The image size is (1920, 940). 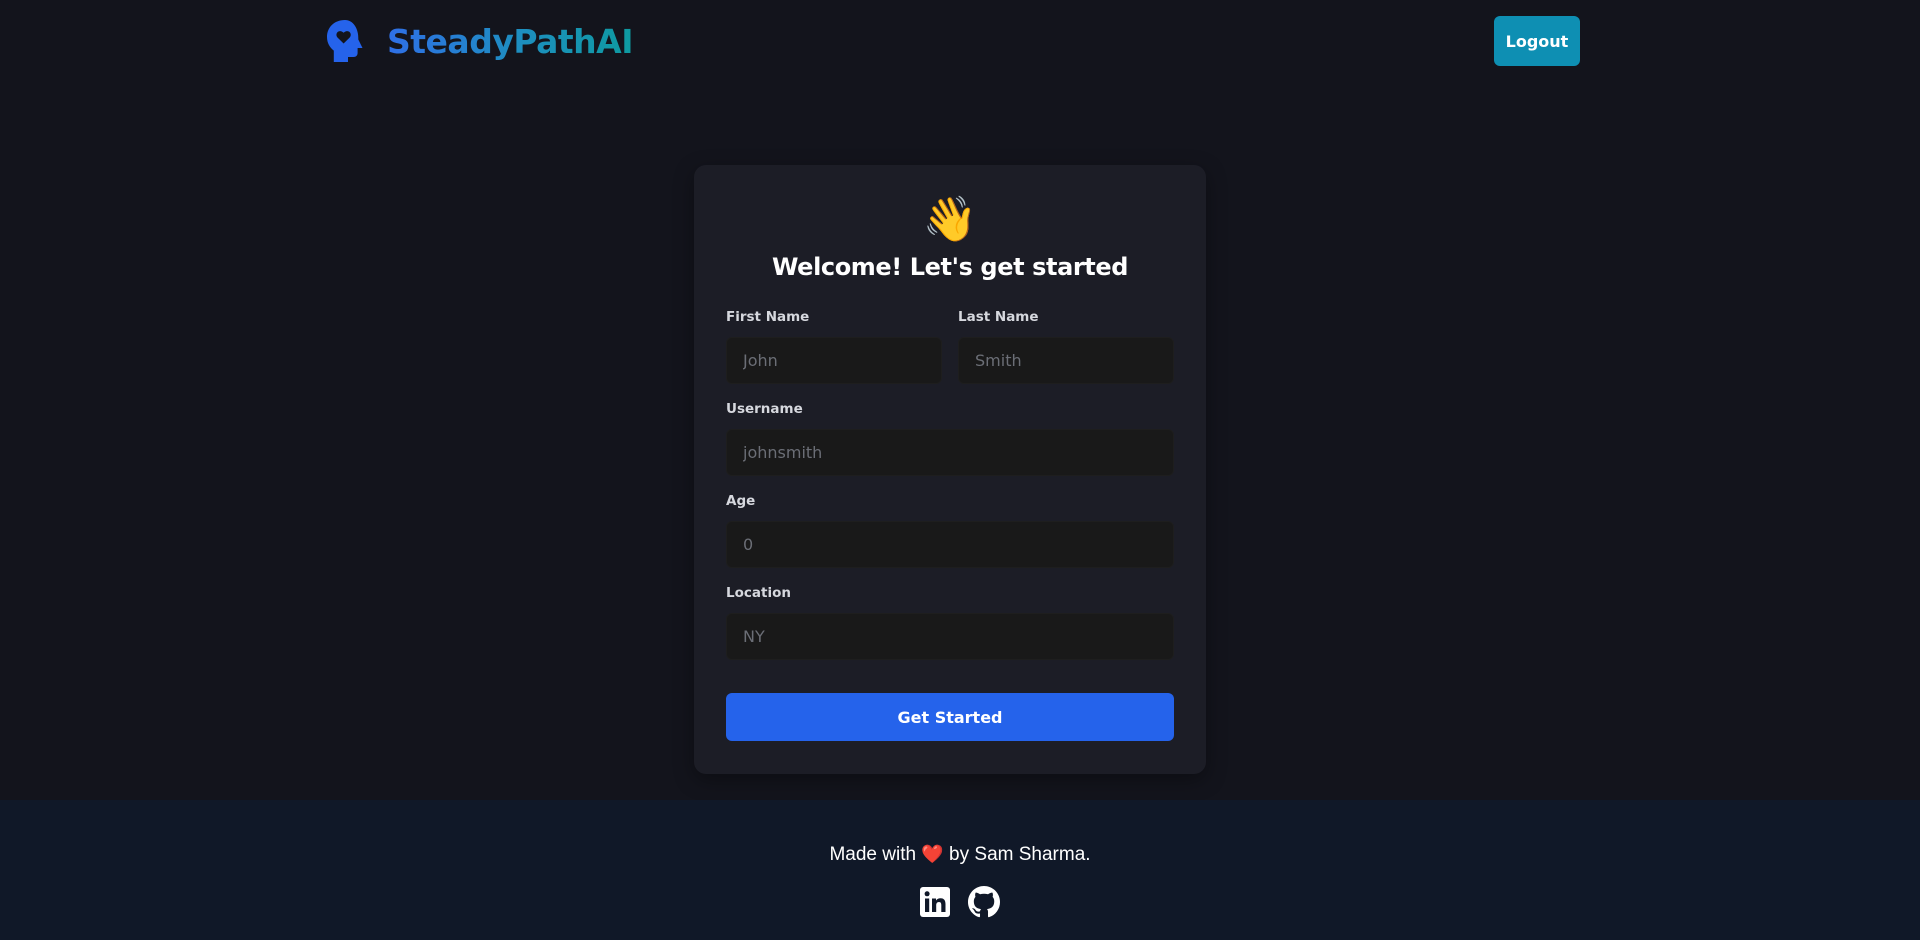 I want to click on author-text: by Sam Sharma., so click(x=1020, y=854).